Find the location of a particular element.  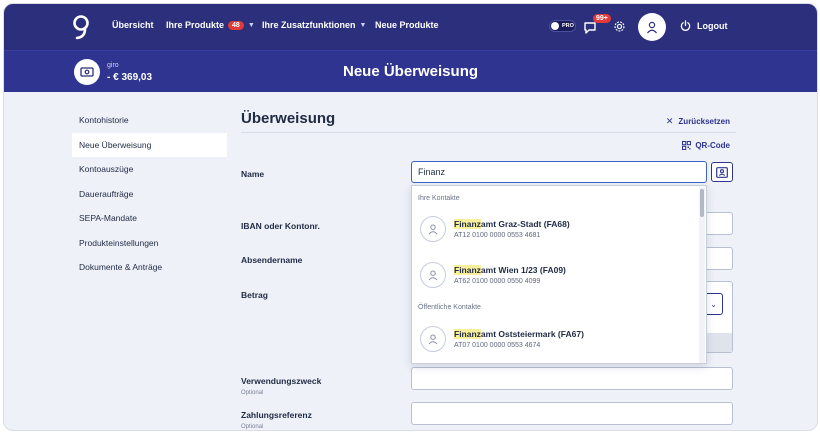

iban-label: IBAN oder Kontonr. is located at coordinates (280, 226).